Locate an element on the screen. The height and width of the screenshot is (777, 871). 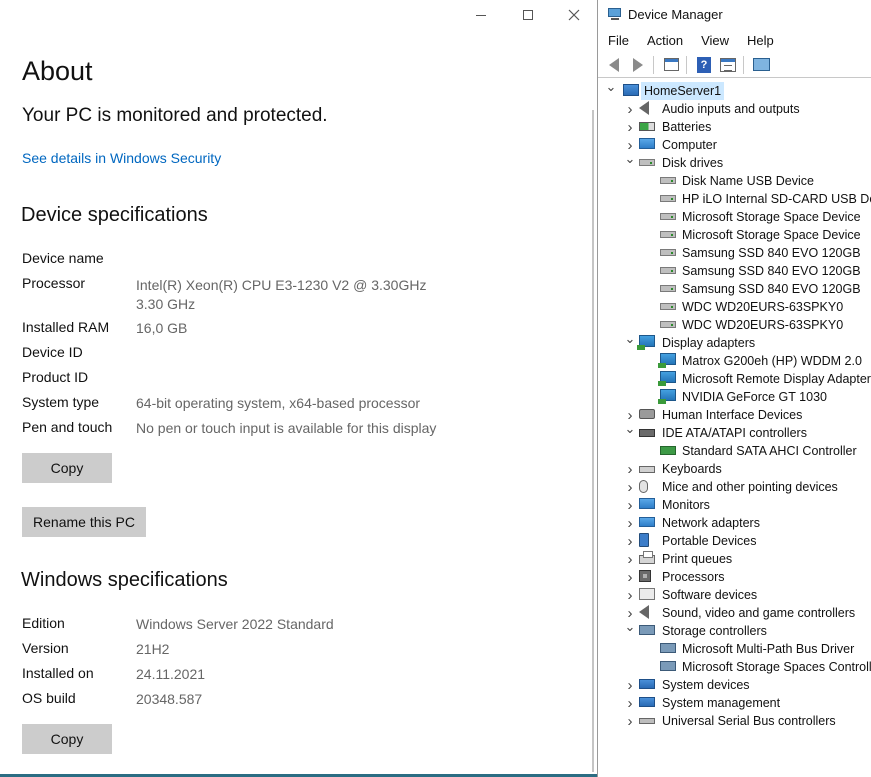
forward-button is located at coordinates (638, 65).